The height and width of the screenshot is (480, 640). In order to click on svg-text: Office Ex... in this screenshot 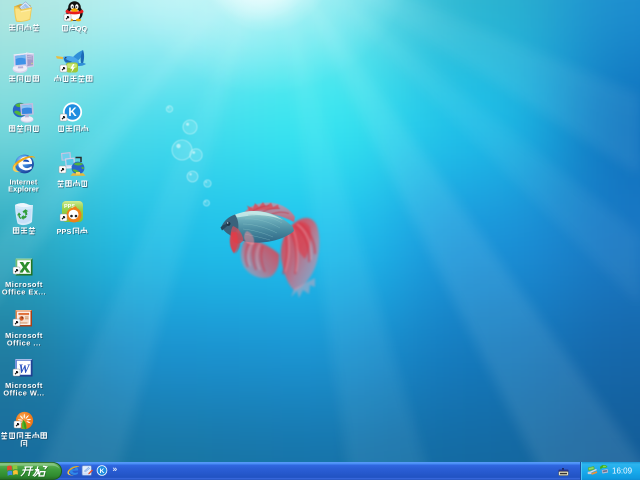, I will do `click(24, 291)`.